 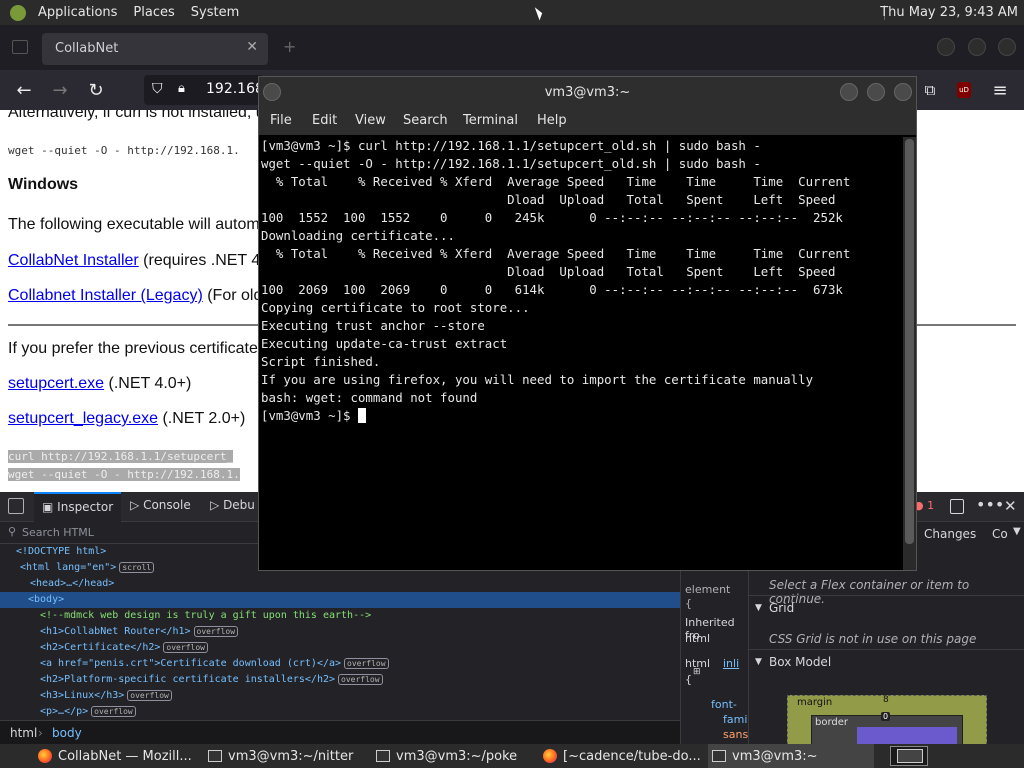 What do you see at coordinates (548, 271) in the screenshot?
I see `terminal-line: Dload Upload Total Spent Left Speed` at bounding box center [548, 271].